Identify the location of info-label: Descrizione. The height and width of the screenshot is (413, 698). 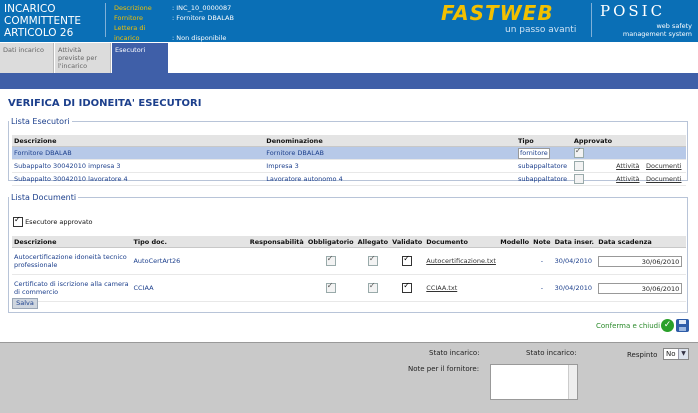
(133, 8).